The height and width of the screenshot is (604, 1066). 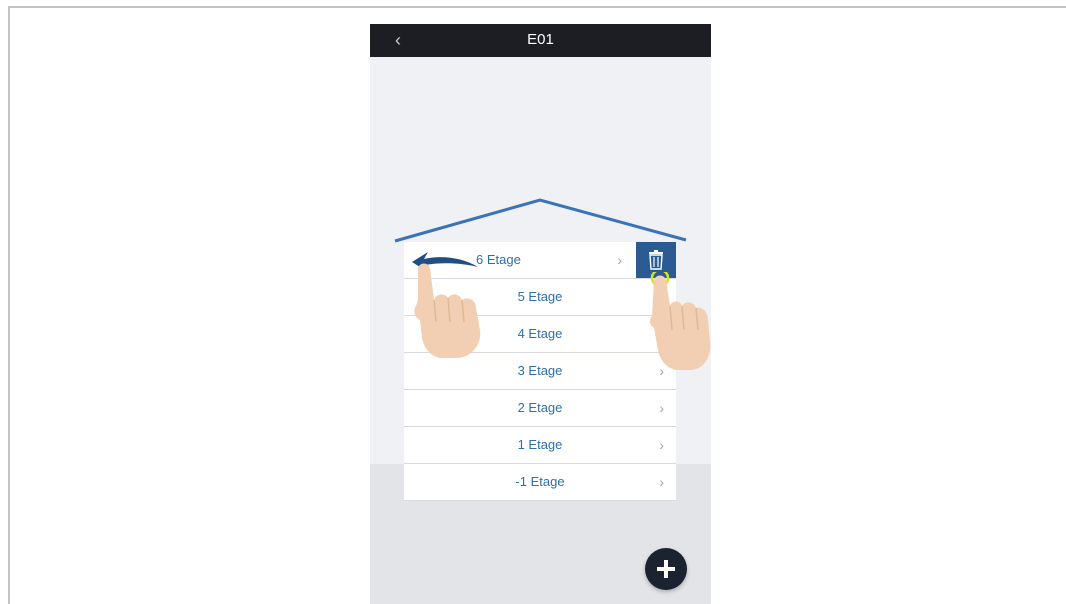 I want to click on floor-row-minus-1: -1 Etage ›, so click(x=540, y=482).